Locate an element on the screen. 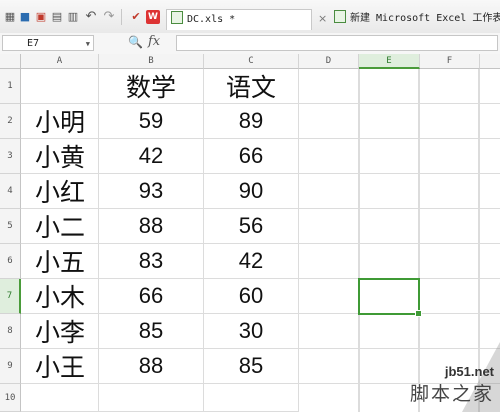  formula-bar: E7 ▼ 🔍 fx is located at coordinates (250, 44).